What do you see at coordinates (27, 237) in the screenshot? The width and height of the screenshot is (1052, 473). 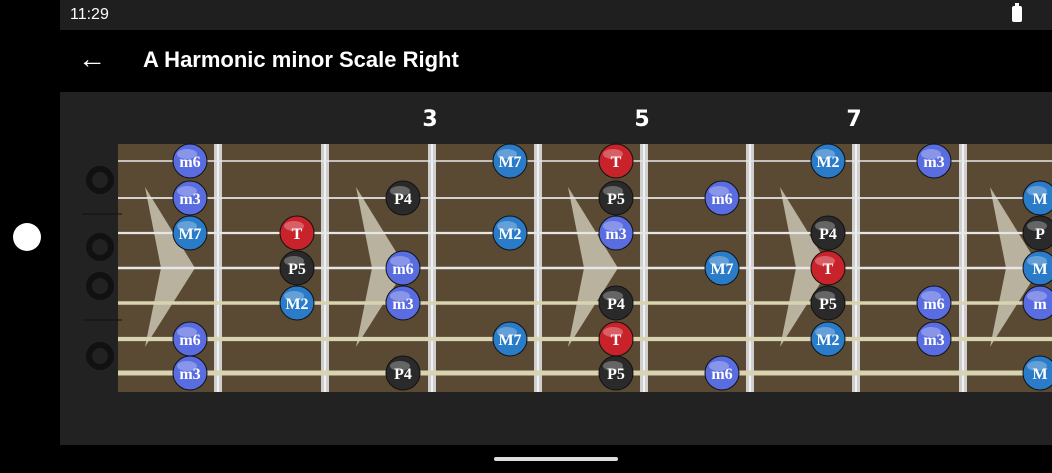 I see `camera-dot-icon` at bounding box center [27, 237].